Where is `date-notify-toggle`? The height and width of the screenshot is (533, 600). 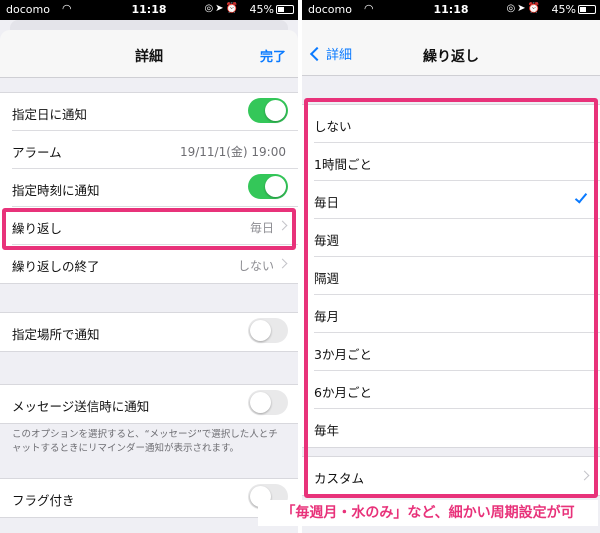
date-notify-toggle is located at coordinates (268, 110).